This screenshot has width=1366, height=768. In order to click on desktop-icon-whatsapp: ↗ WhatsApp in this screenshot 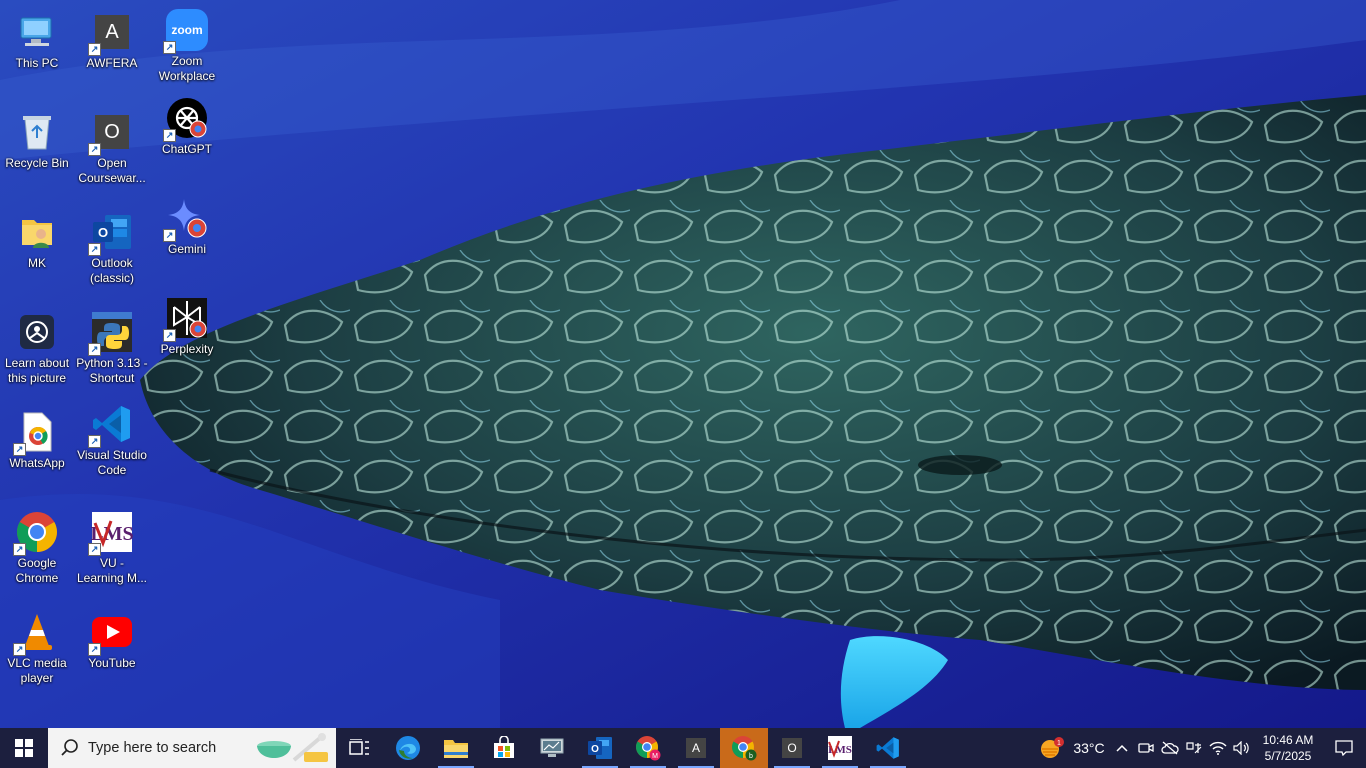, I will do `click(37, 437)`.